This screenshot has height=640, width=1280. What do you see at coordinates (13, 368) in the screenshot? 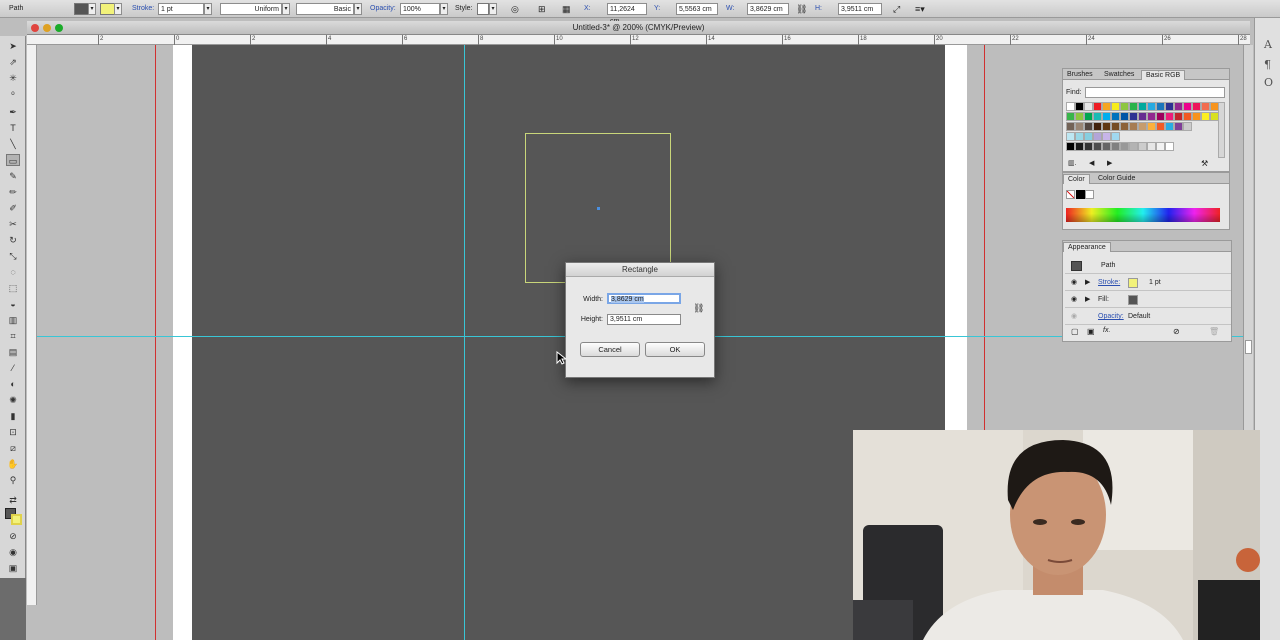
I see `eyedropper-tool-icon: ⁄` at bounding box center [13, 368].